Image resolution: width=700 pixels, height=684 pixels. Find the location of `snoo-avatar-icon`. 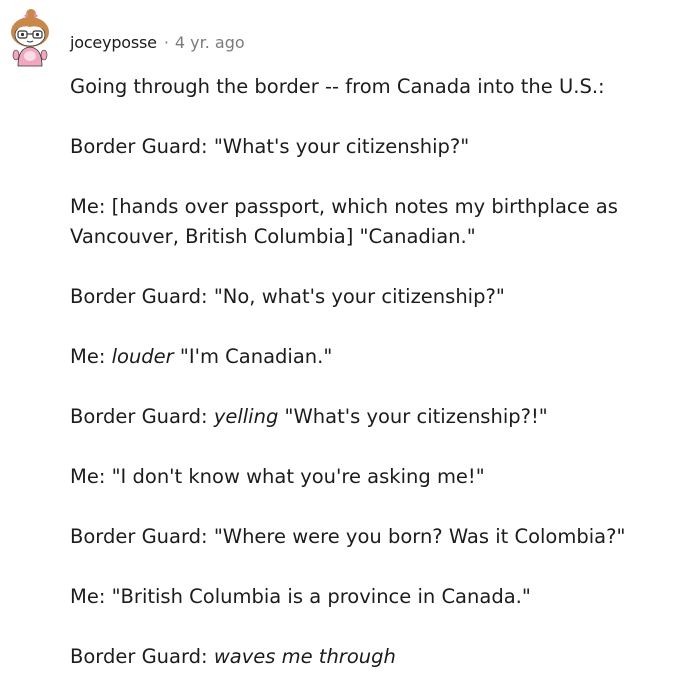

snoo-avatar-icon is located at coordinates (30, 38).